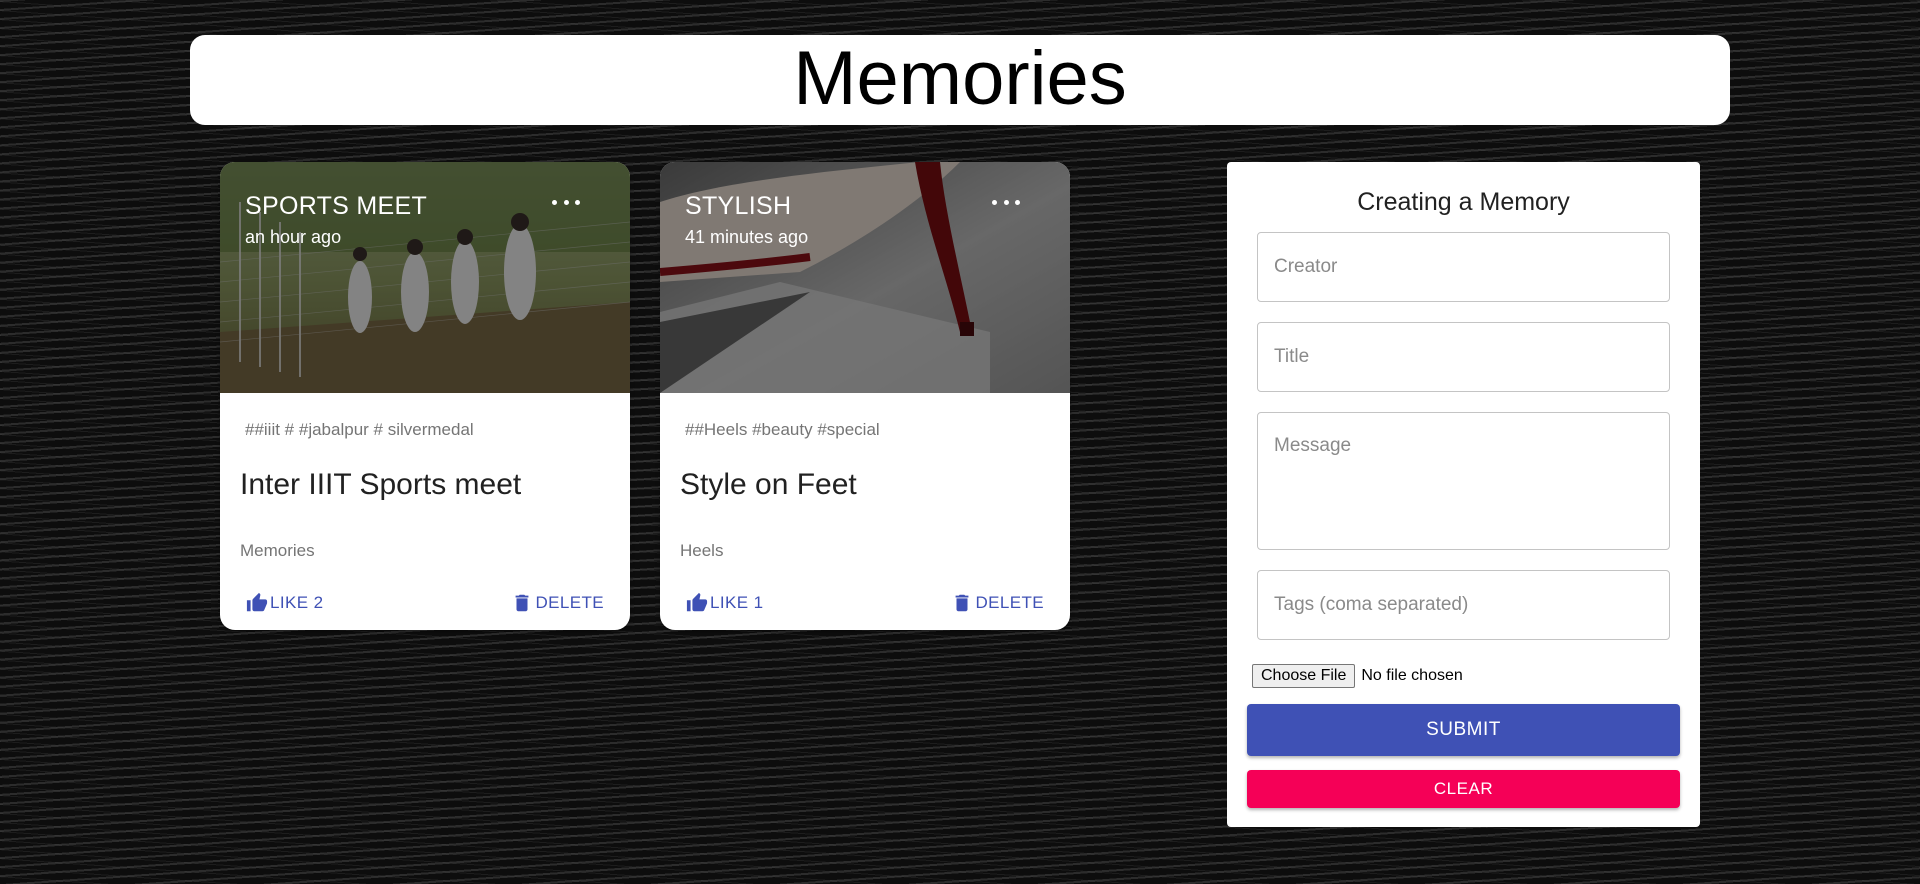  Describe the element at coordinates (1304, 676) in the screenshot. I see `choose-file-button: Choose File` at that location.